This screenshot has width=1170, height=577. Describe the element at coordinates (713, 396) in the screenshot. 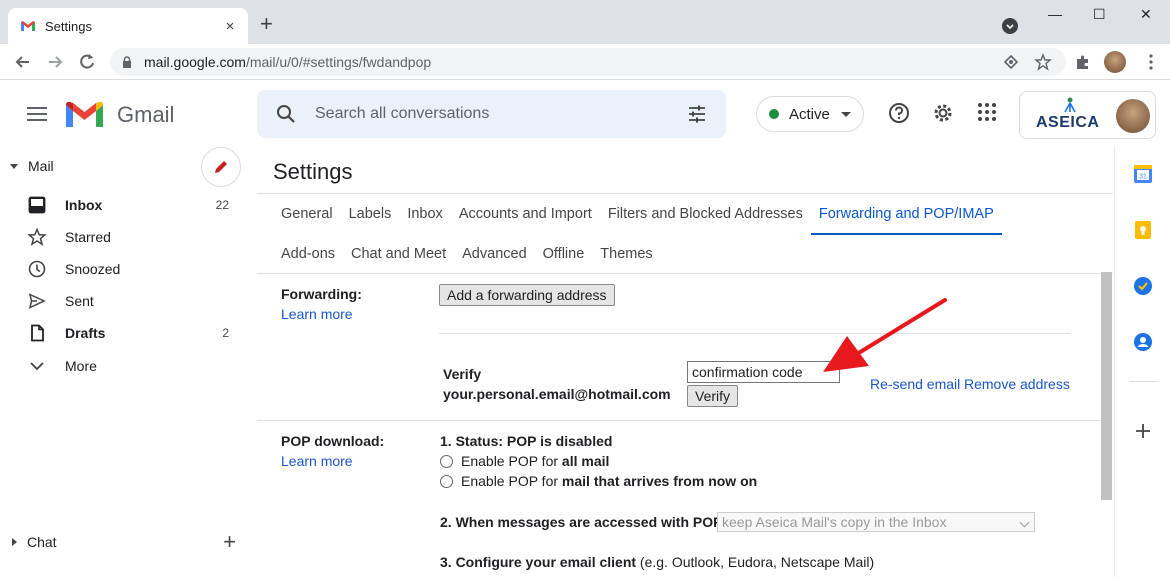

I see `verify-button: Verify` at that location.